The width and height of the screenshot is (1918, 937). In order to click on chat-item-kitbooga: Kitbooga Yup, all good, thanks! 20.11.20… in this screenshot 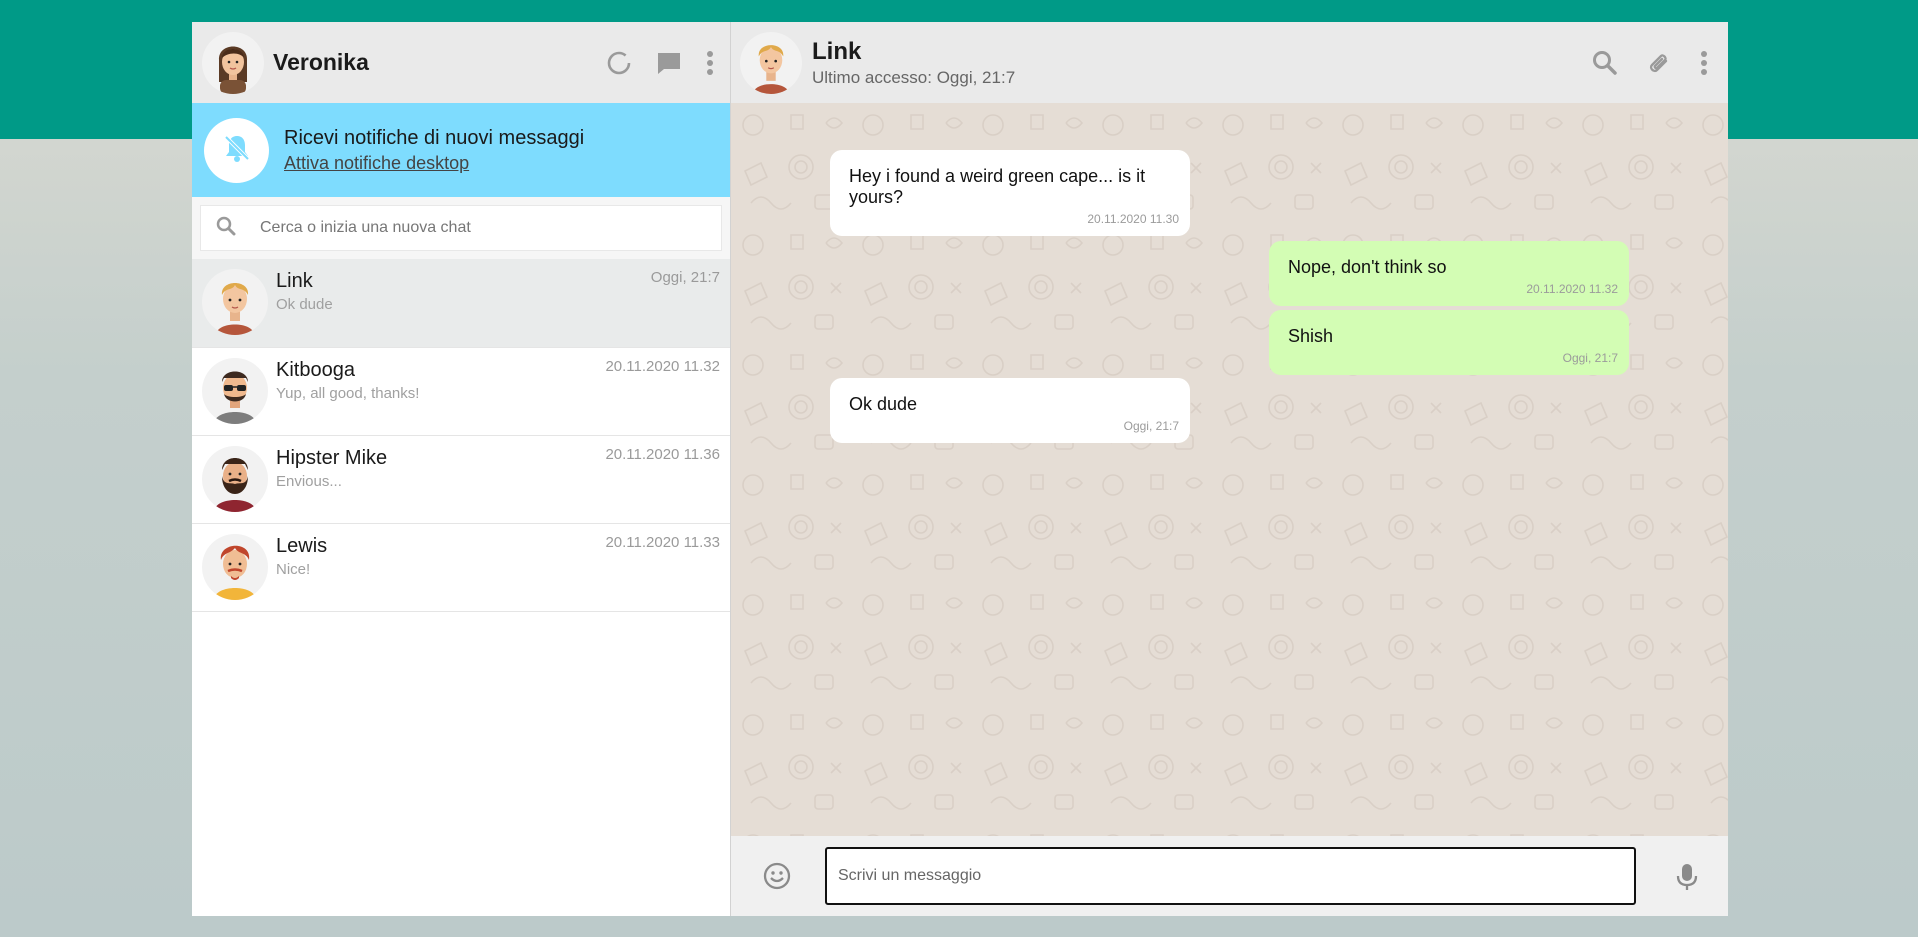, I will do `click(461, 392)`.